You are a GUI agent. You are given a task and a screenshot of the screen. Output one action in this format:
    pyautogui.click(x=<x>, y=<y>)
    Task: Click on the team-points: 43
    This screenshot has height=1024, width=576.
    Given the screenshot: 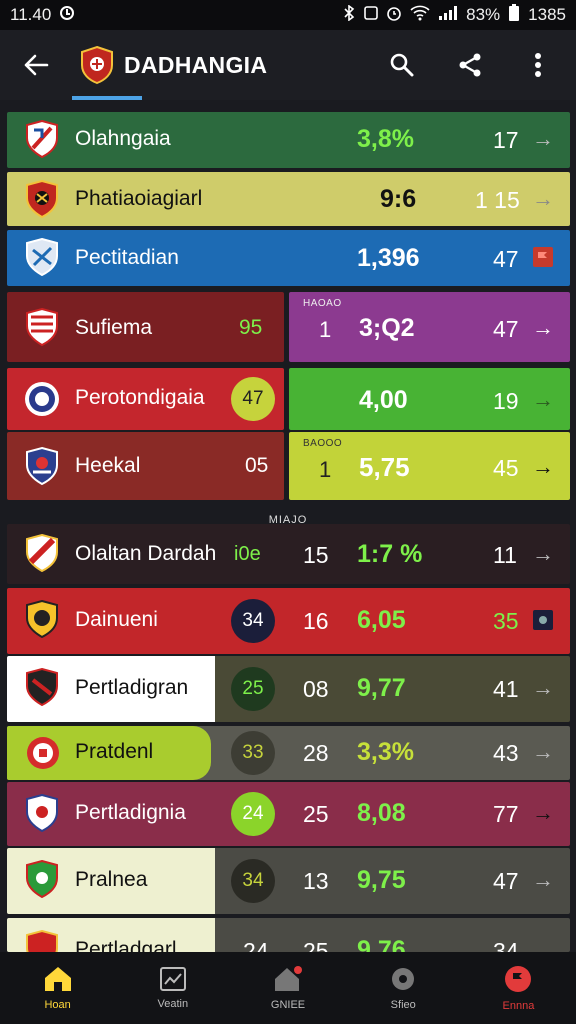 What is the action you would take?
    pyautogui.click(x=506, y=753)
    